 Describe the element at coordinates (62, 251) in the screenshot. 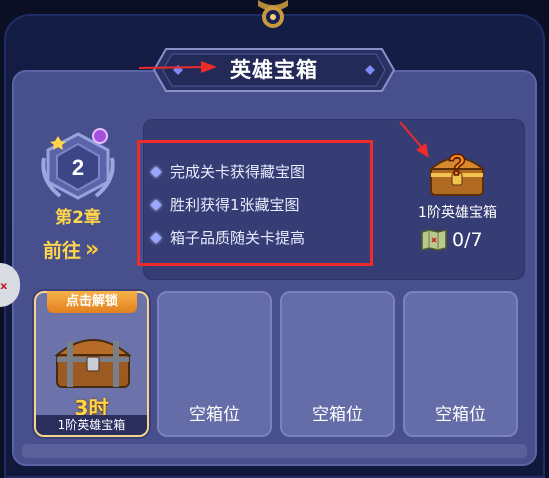

I see `goto-label: 前往` at that location.